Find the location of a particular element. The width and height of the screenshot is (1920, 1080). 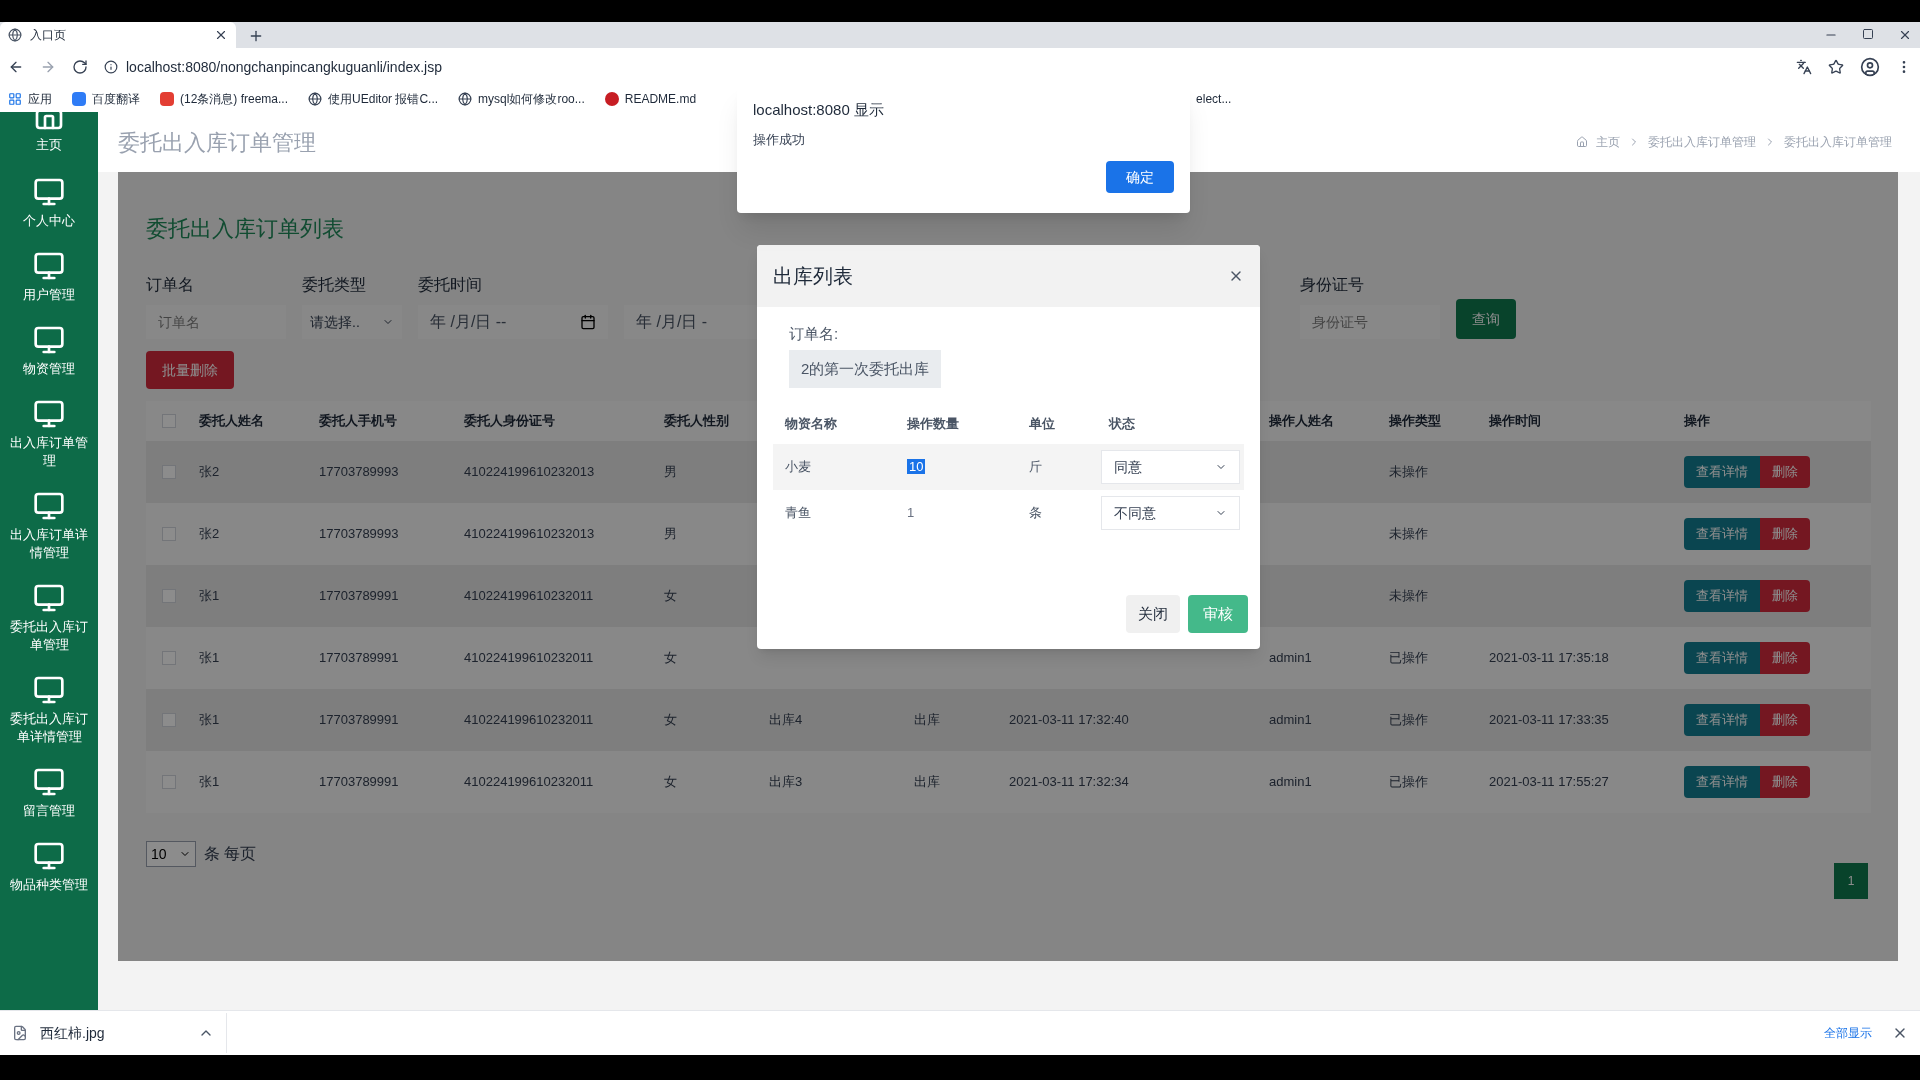

breadcrumb-link: 主页 is located at coordinates (1608, 142).